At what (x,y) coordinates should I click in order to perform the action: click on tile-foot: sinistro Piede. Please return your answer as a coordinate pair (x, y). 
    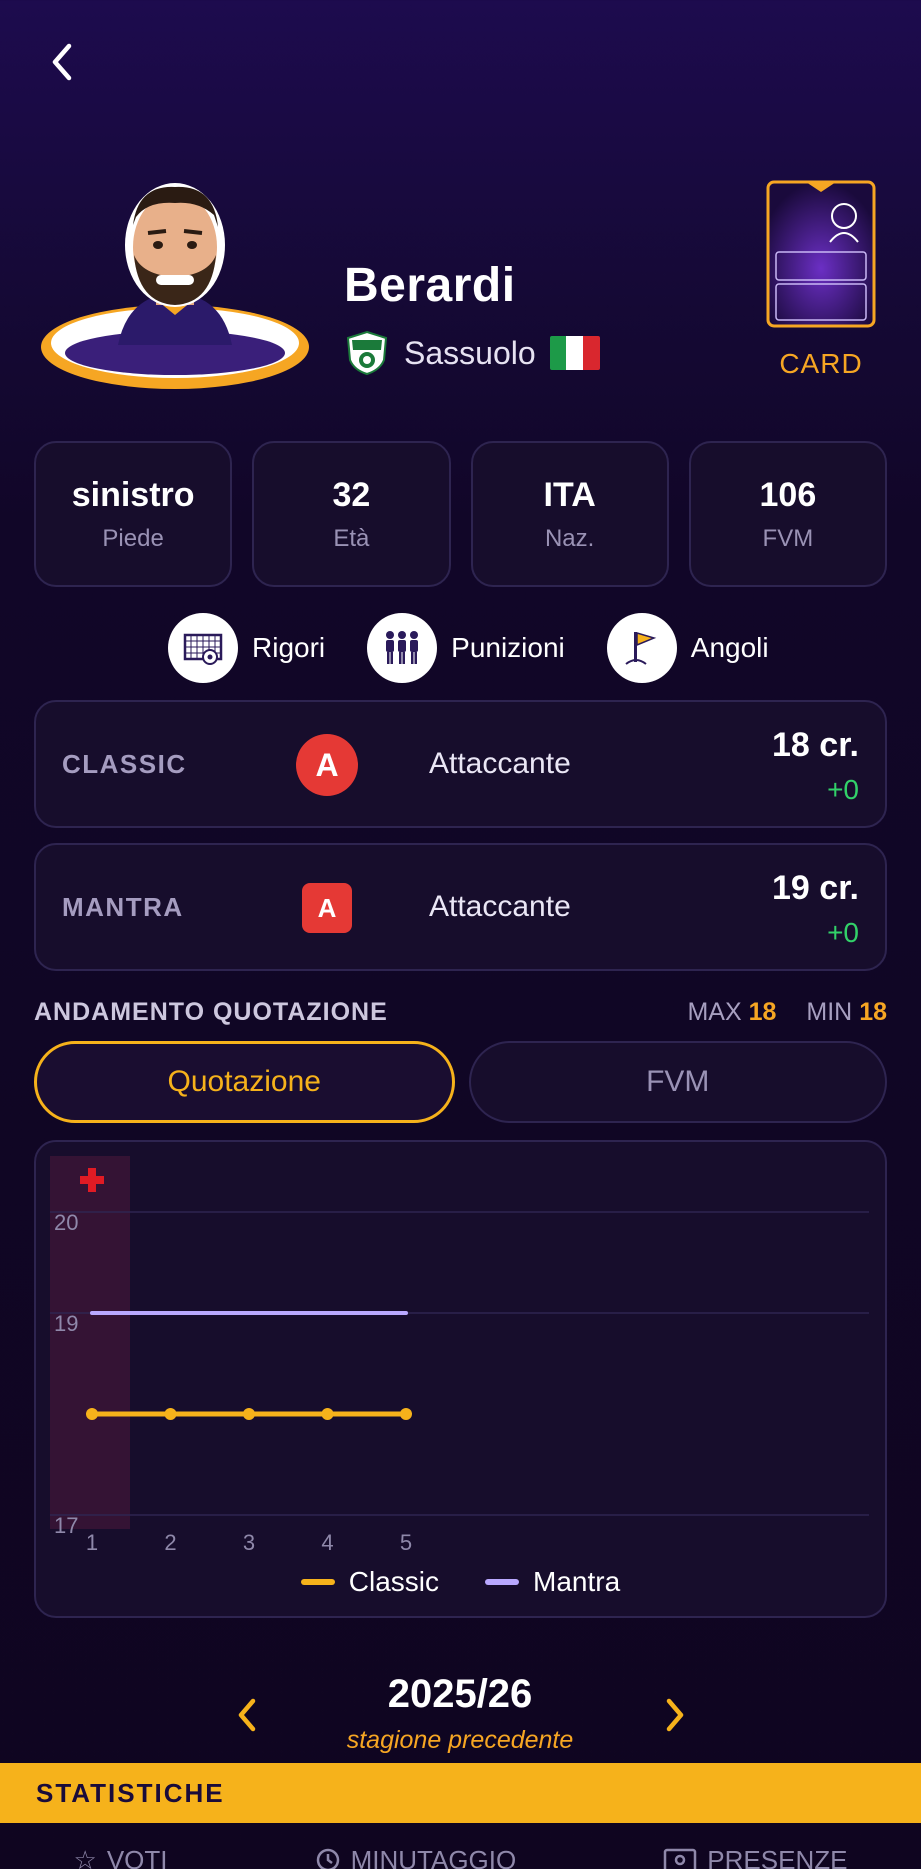
    Looking at the image, I should click on (133, 514).